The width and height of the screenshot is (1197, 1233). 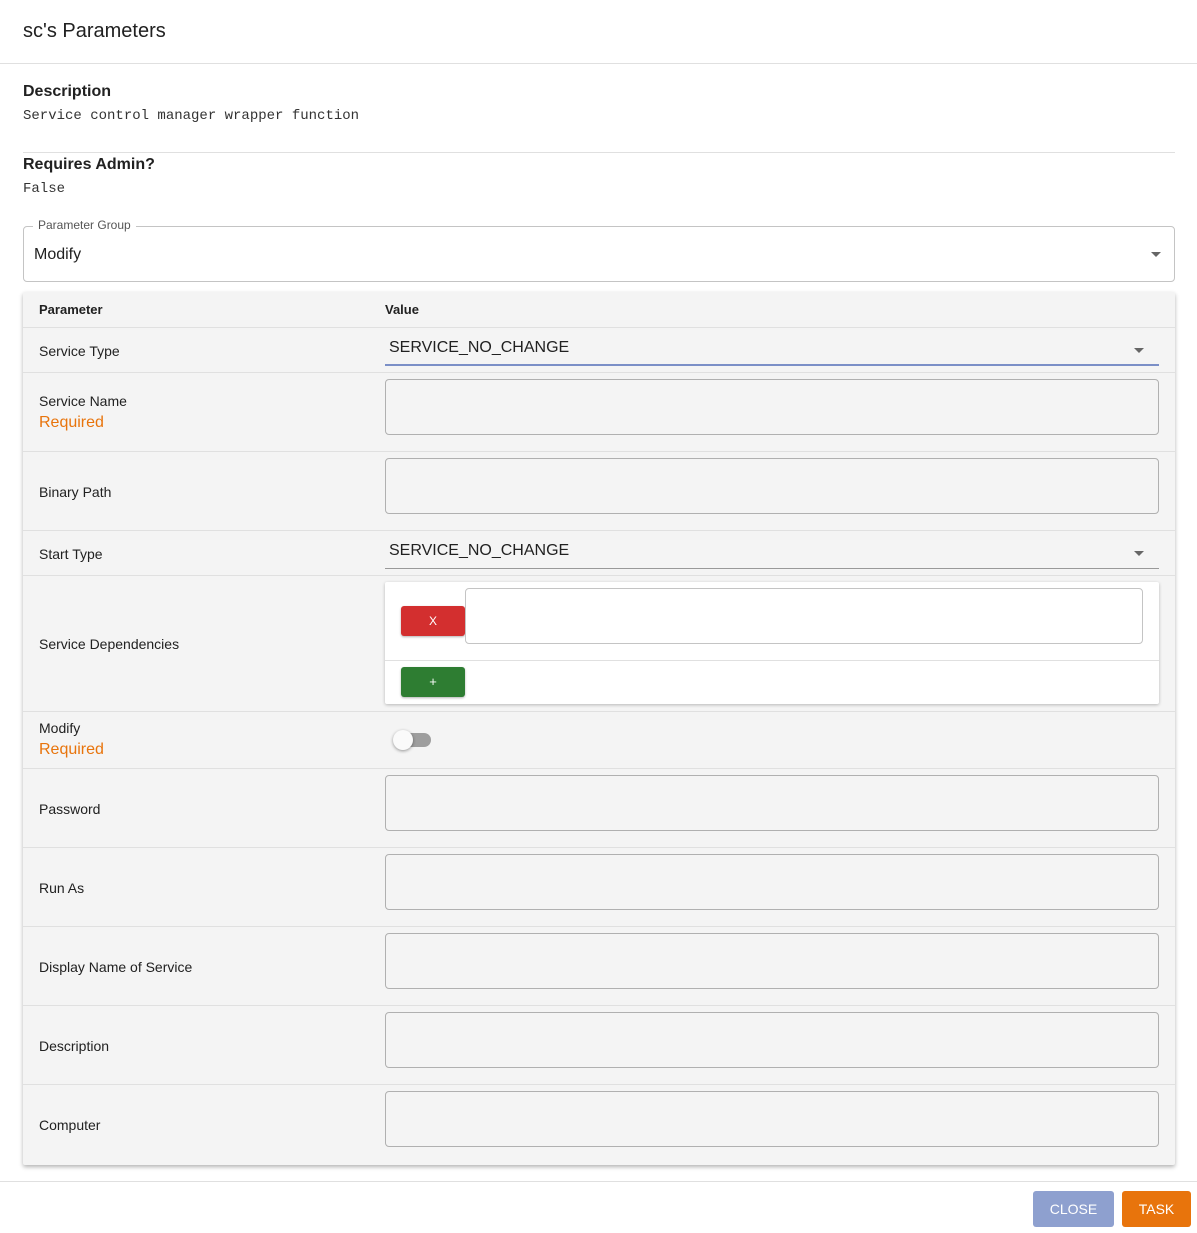 I want to click on table-row: Password, so click(x=599, y=808).